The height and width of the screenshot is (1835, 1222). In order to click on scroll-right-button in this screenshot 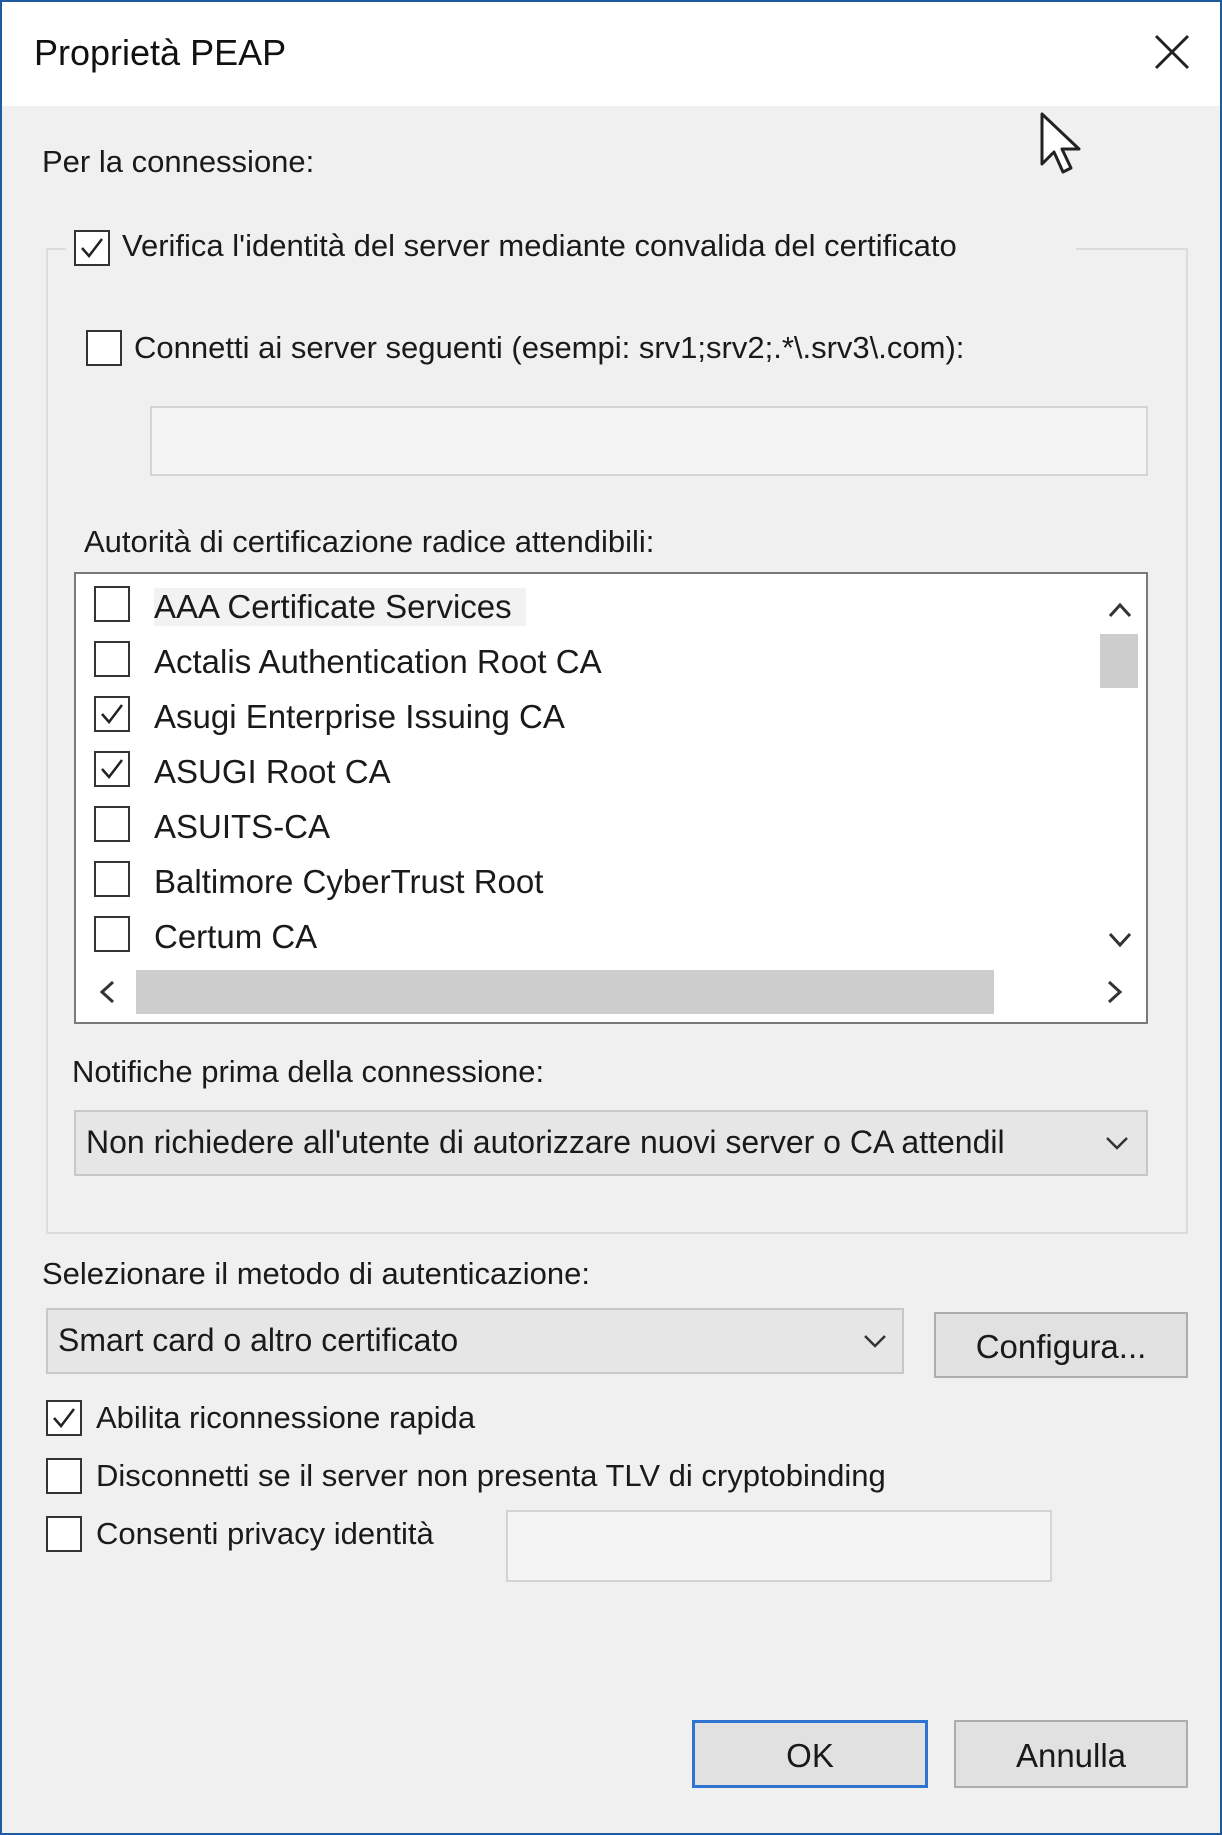, I will do `click(1114, 992)`.